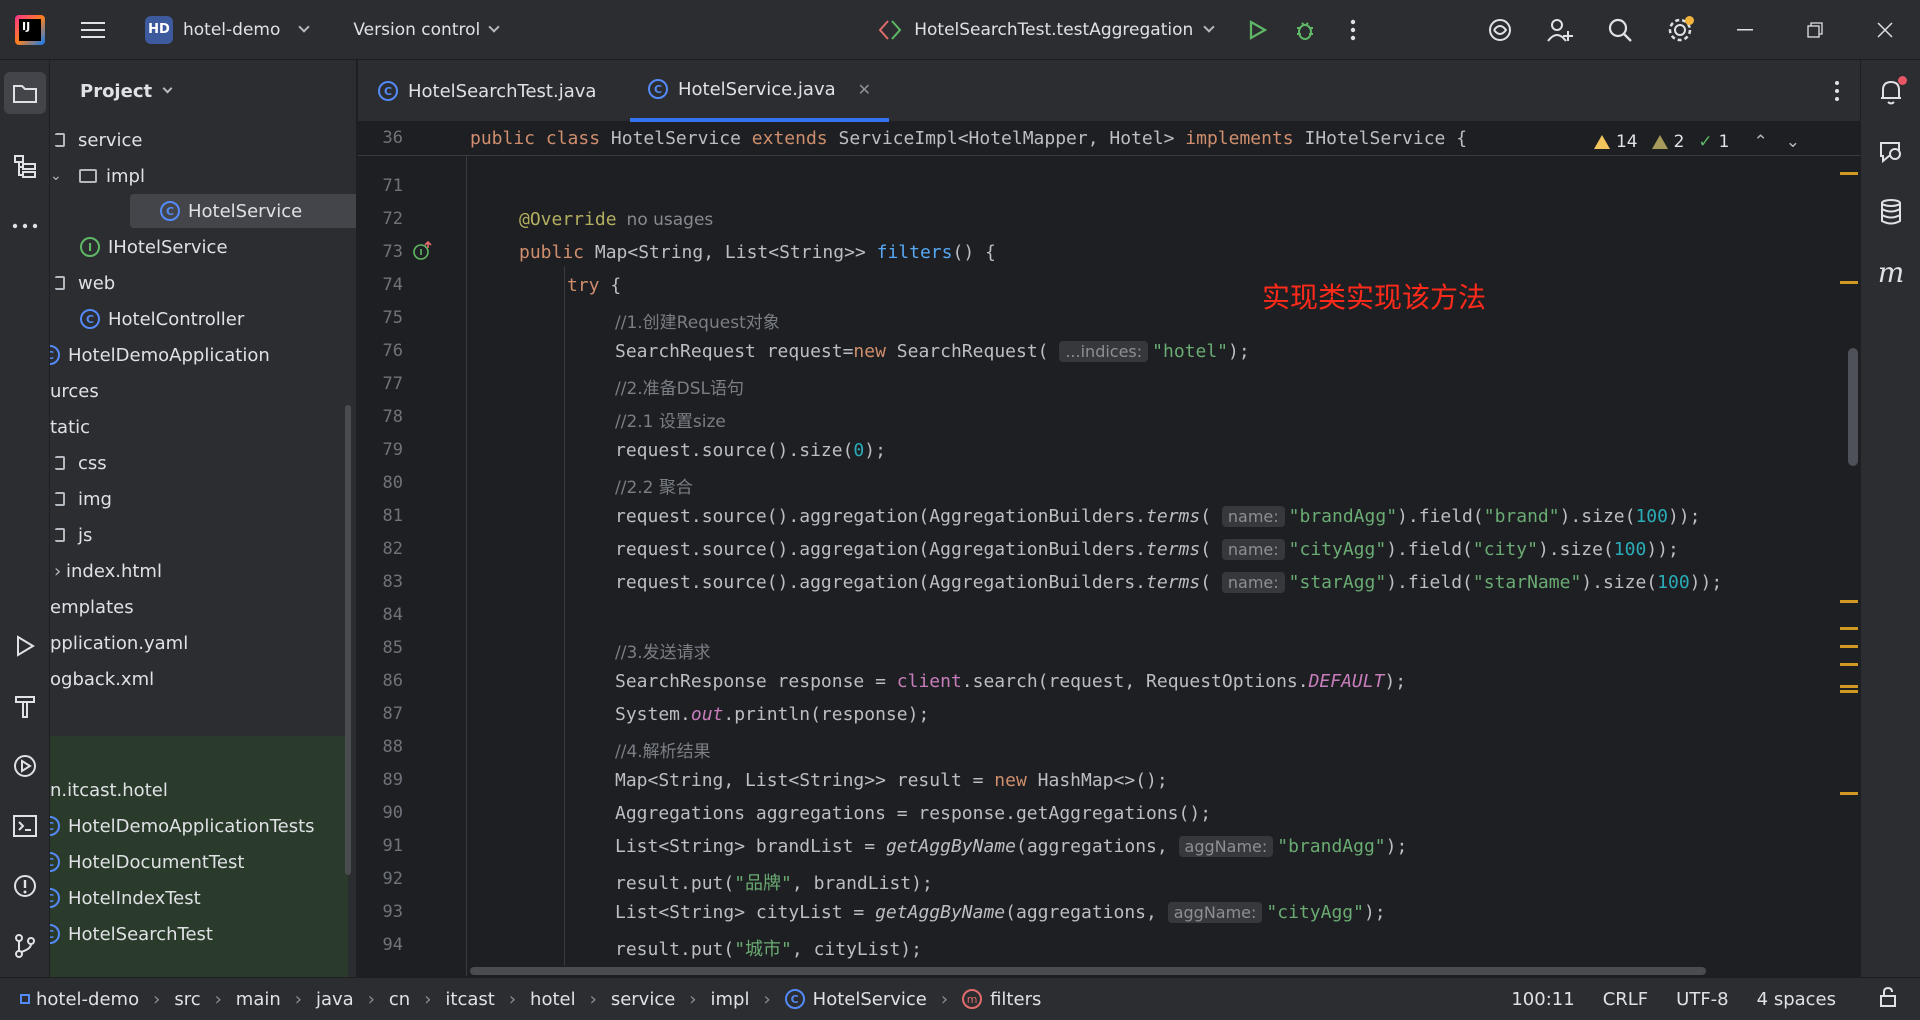 The width and height of the screenshot is (1920, 1020). What do you see at coordinates (1888, 999) in the screenshot?
I see `readonly-lock-icon` at bounding box center [1888, 999].